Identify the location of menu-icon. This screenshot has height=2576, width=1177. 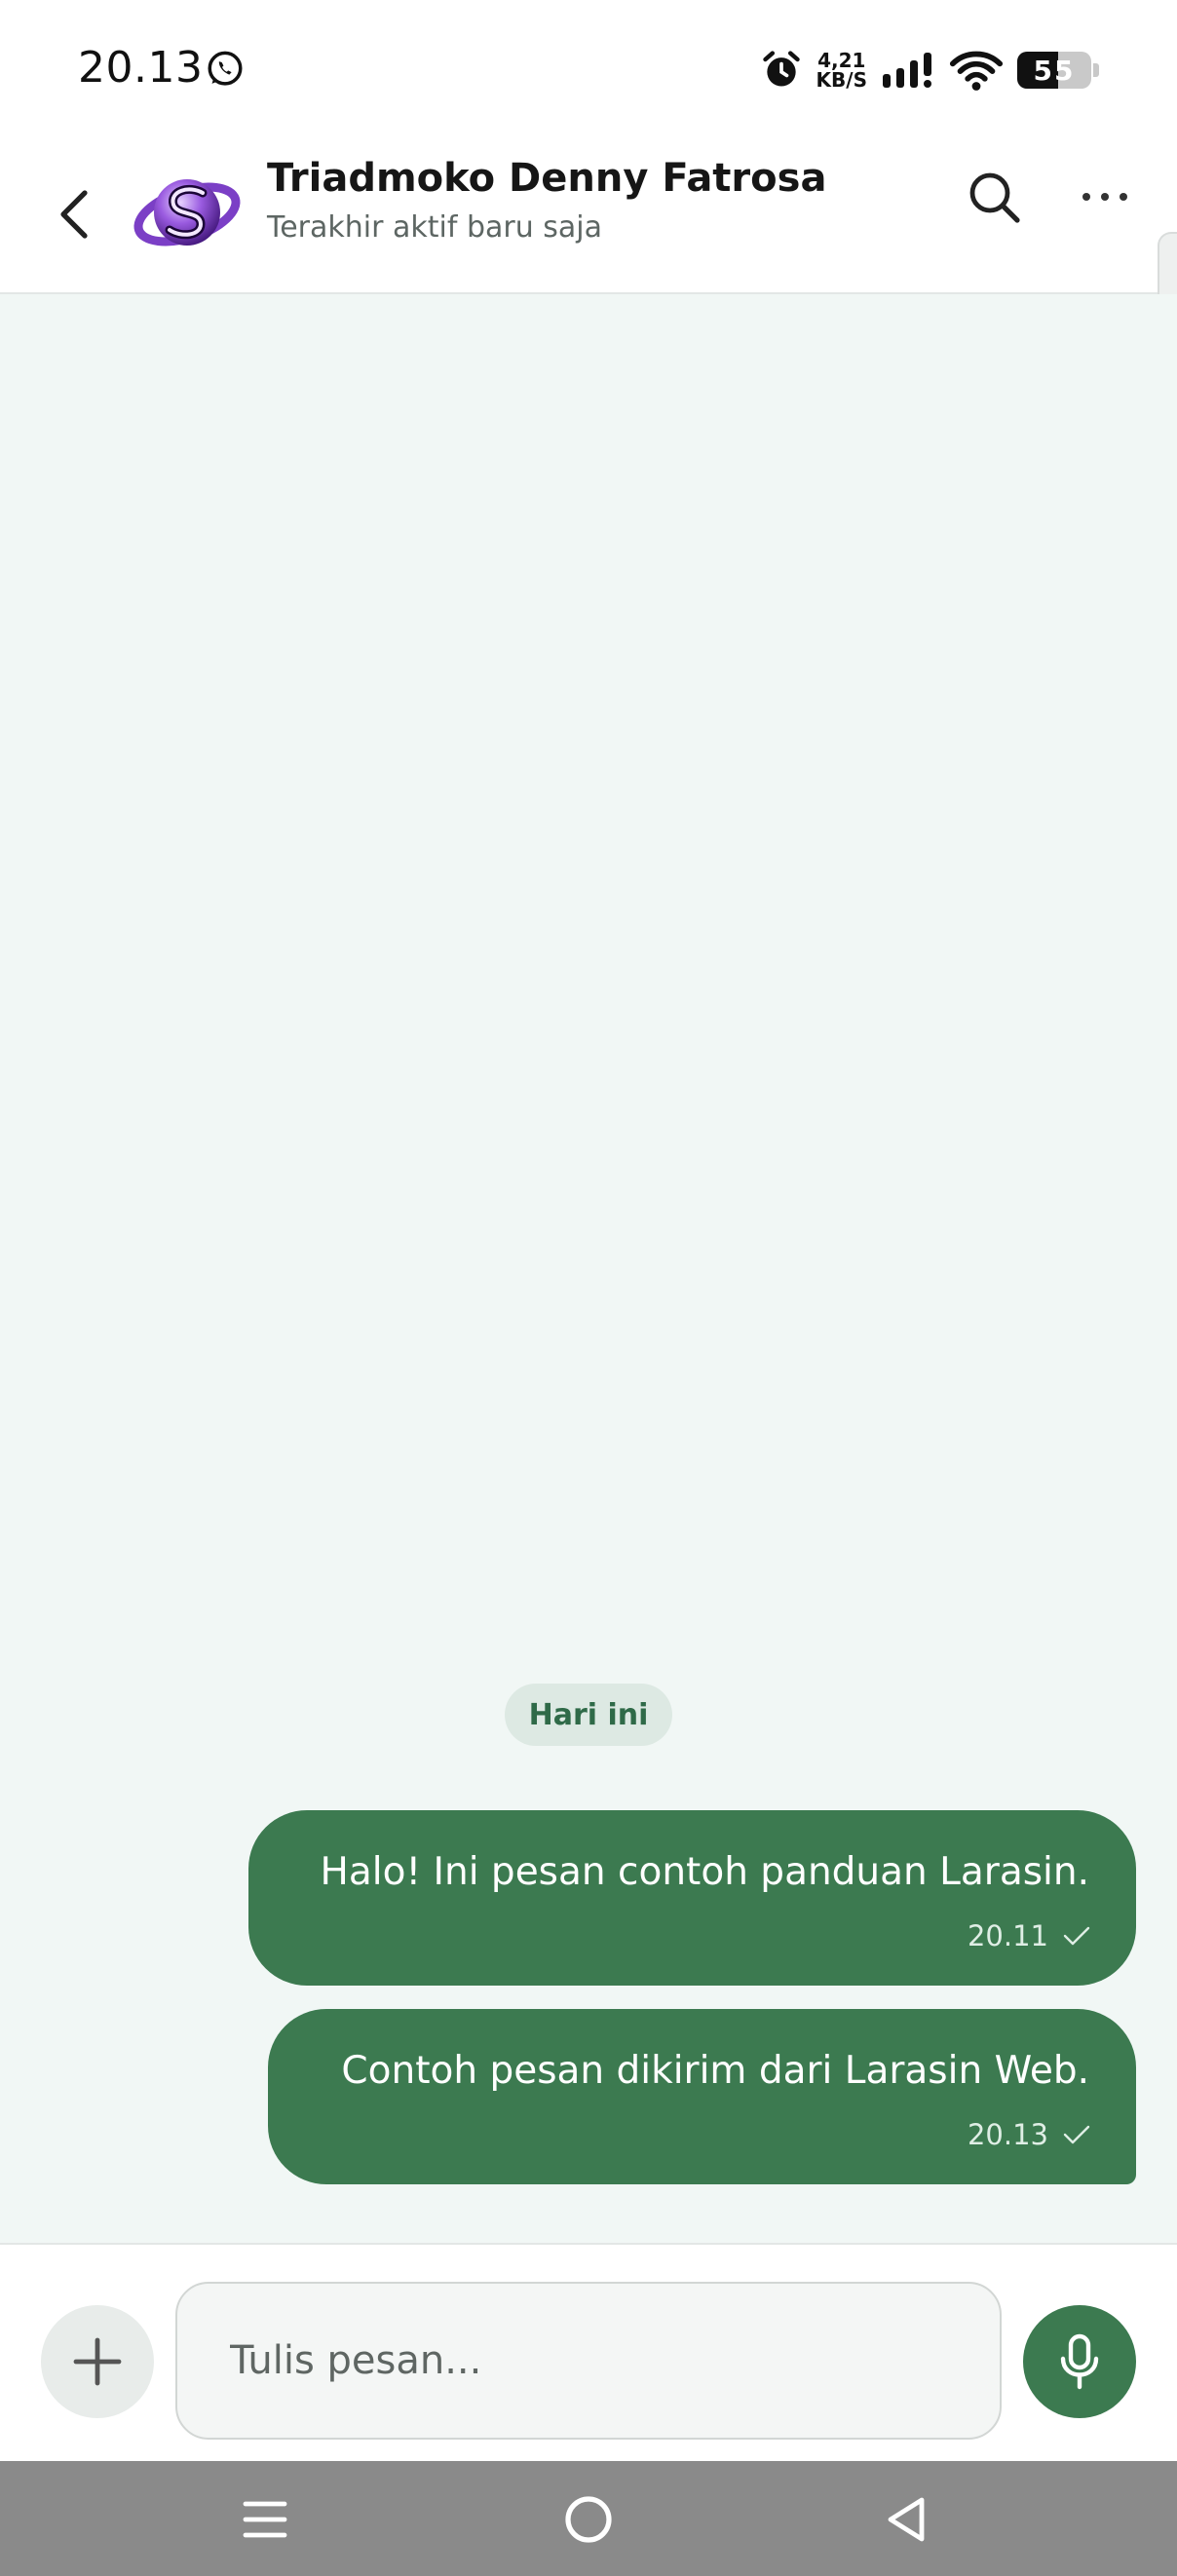
(265, 2519).